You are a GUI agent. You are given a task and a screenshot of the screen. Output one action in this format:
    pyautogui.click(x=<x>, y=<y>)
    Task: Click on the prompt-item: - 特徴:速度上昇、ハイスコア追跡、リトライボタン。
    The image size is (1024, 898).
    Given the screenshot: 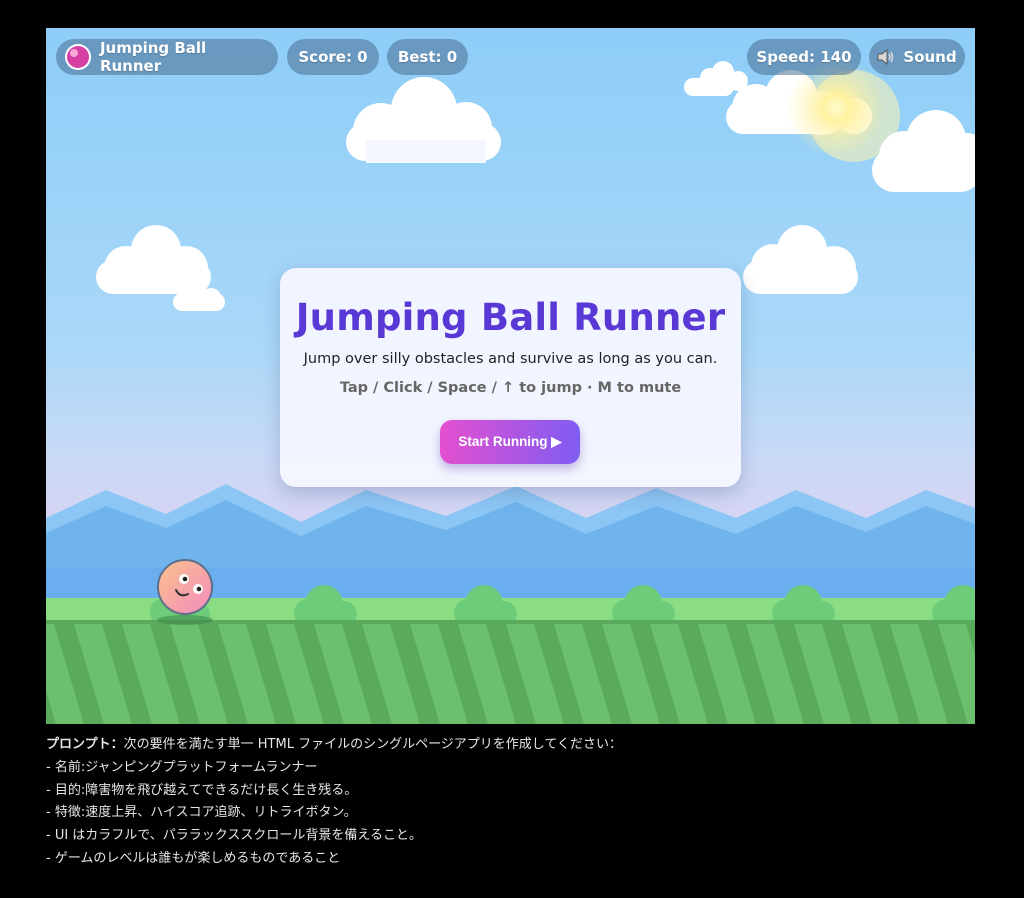 What is the action you would take?
    pyautogui.click(x=201, y=813)
    